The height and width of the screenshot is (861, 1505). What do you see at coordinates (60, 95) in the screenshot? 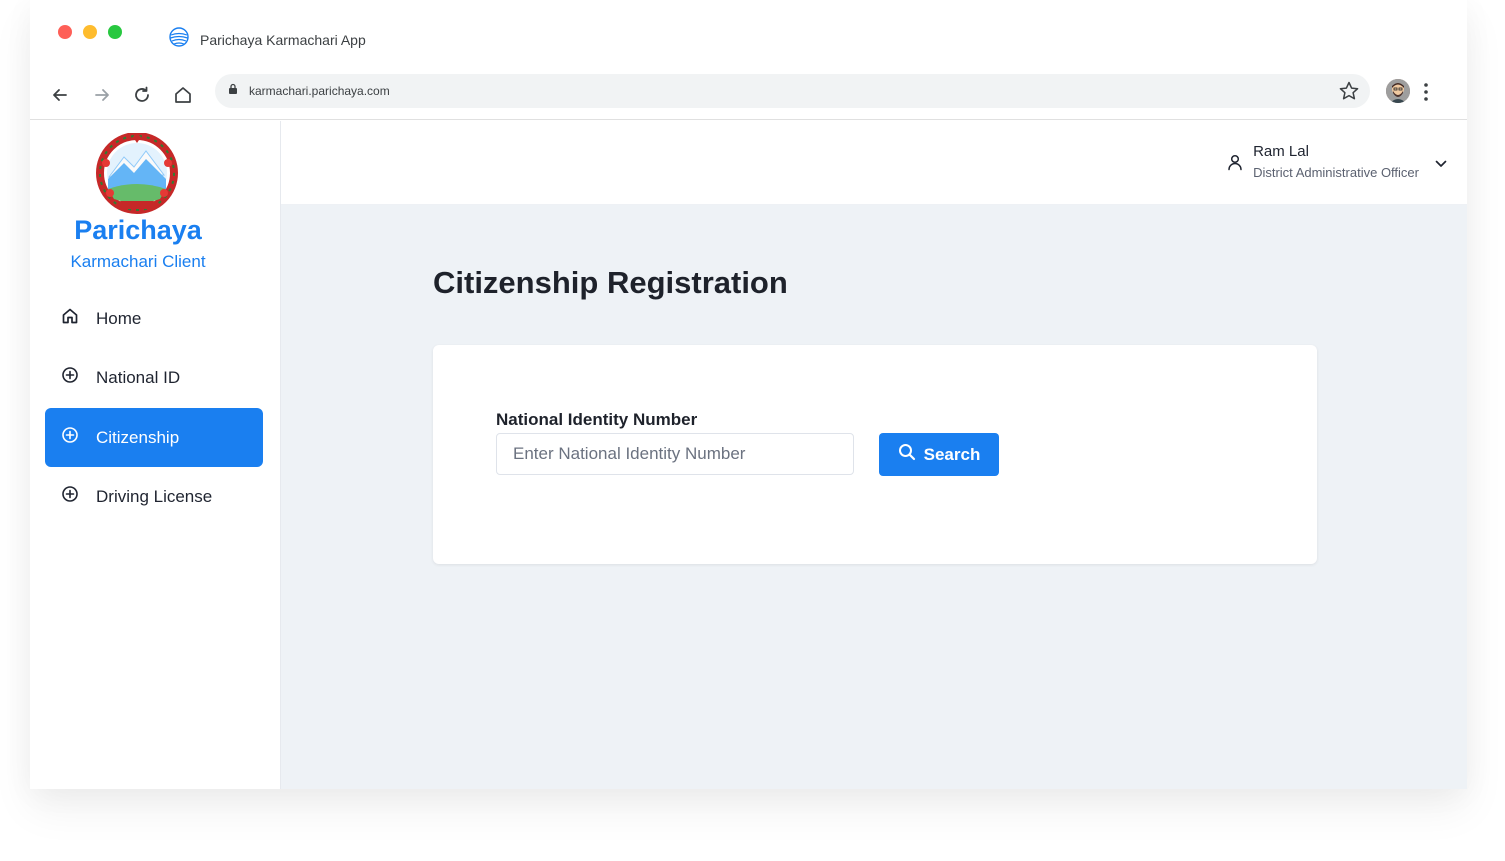
I see `back-arrow-icon` at bounding box center [60, 95].